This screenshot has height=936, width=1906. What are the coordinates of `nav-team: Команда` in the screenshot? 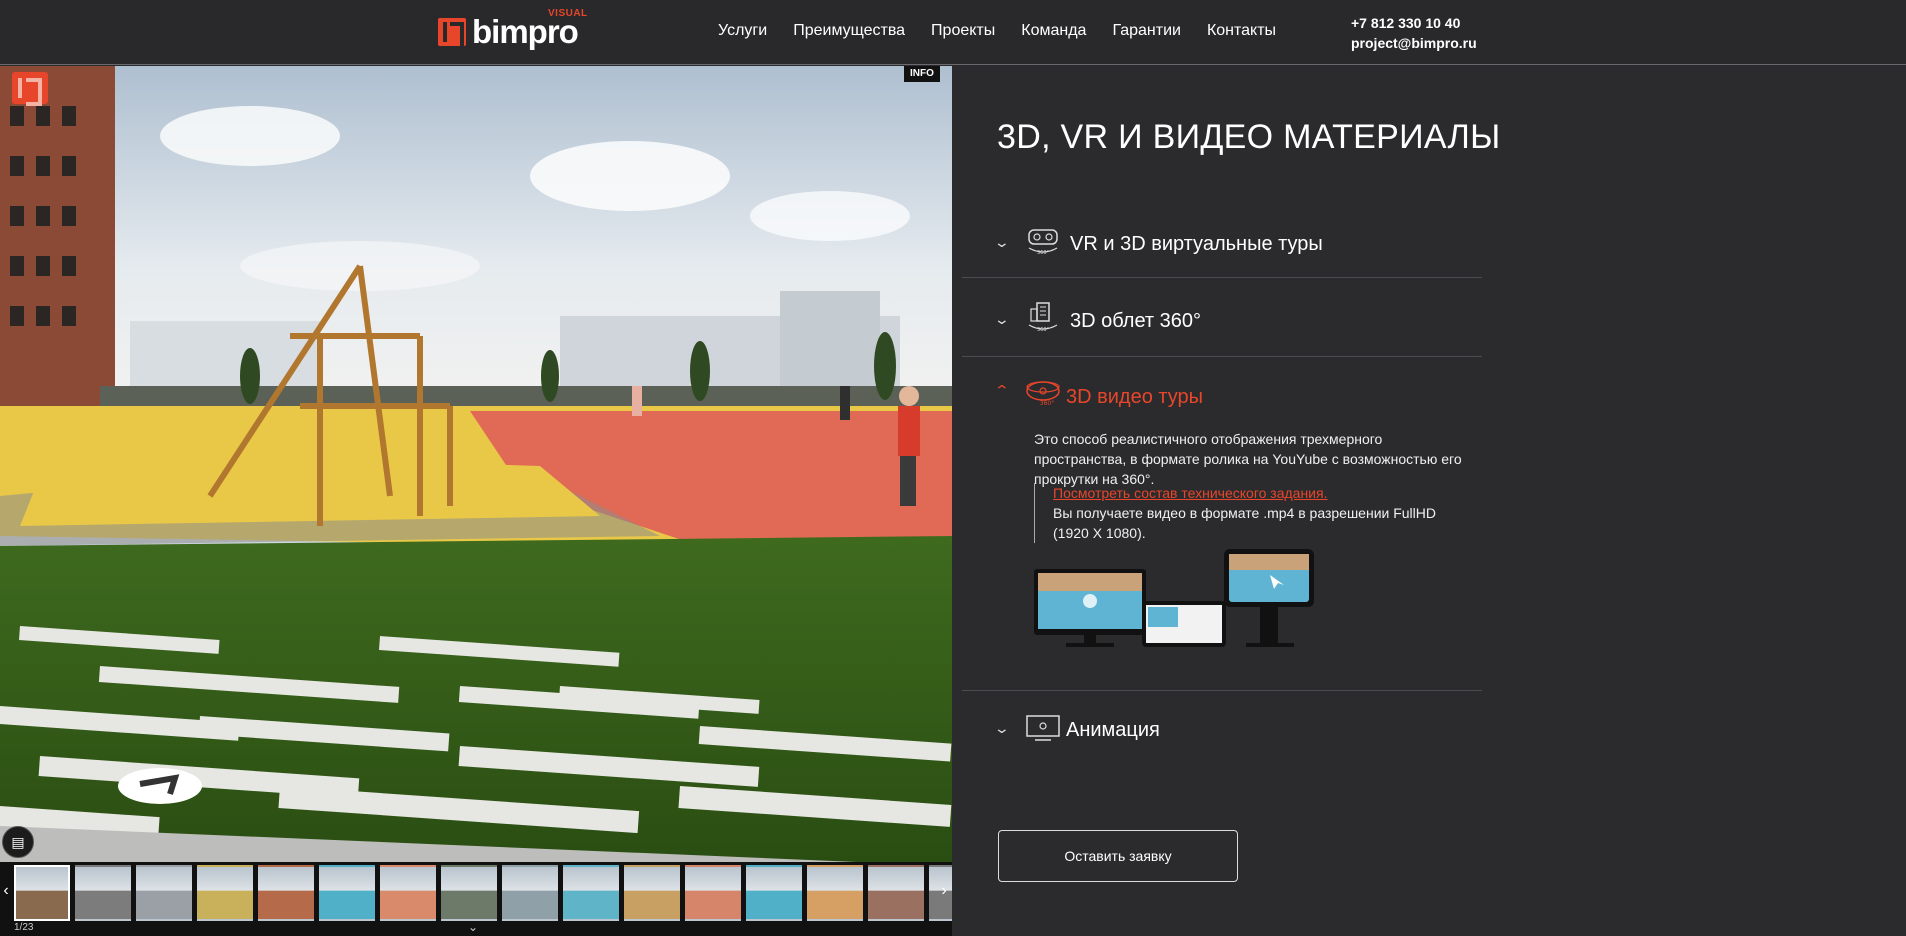 It's located at (1053, 31).